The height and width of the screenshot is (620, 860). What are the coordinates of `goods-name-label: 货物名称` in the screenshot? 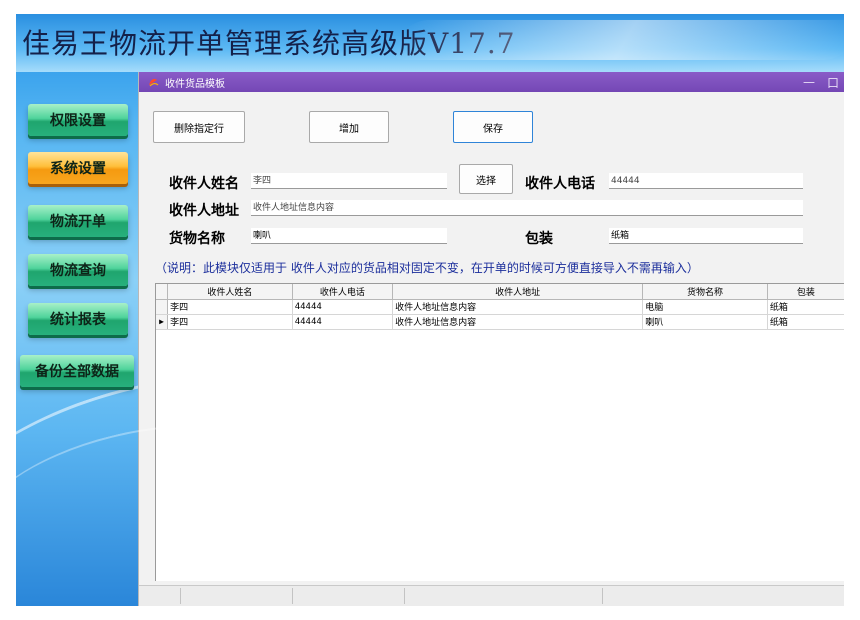 It's located at (197, 239).